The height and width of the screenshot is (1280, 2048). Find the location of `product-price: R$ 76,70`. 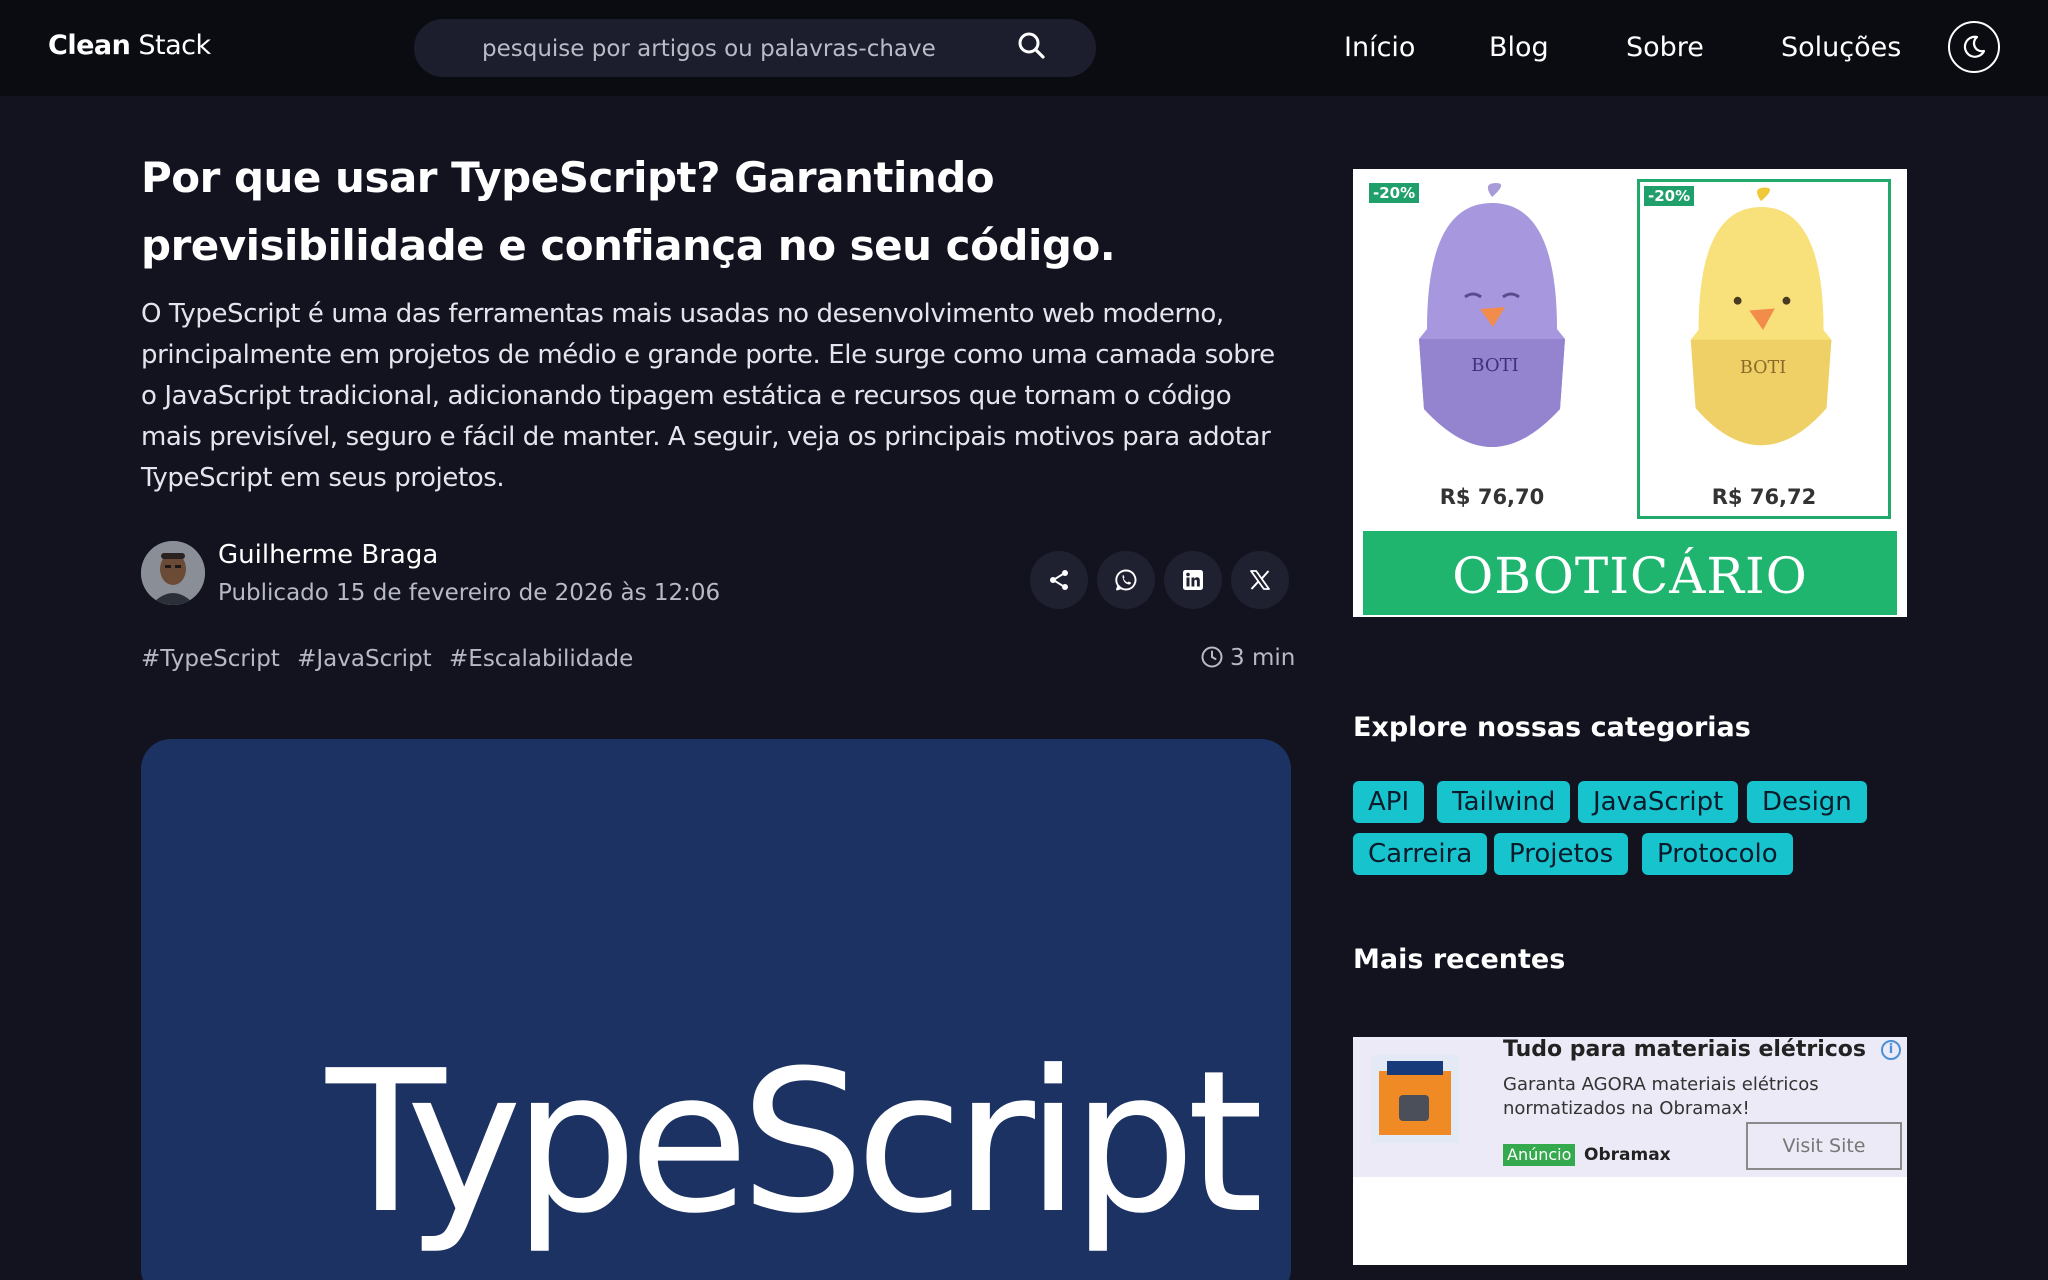

product-price: R$ 76,70 is located at coordinates (1492, 497).